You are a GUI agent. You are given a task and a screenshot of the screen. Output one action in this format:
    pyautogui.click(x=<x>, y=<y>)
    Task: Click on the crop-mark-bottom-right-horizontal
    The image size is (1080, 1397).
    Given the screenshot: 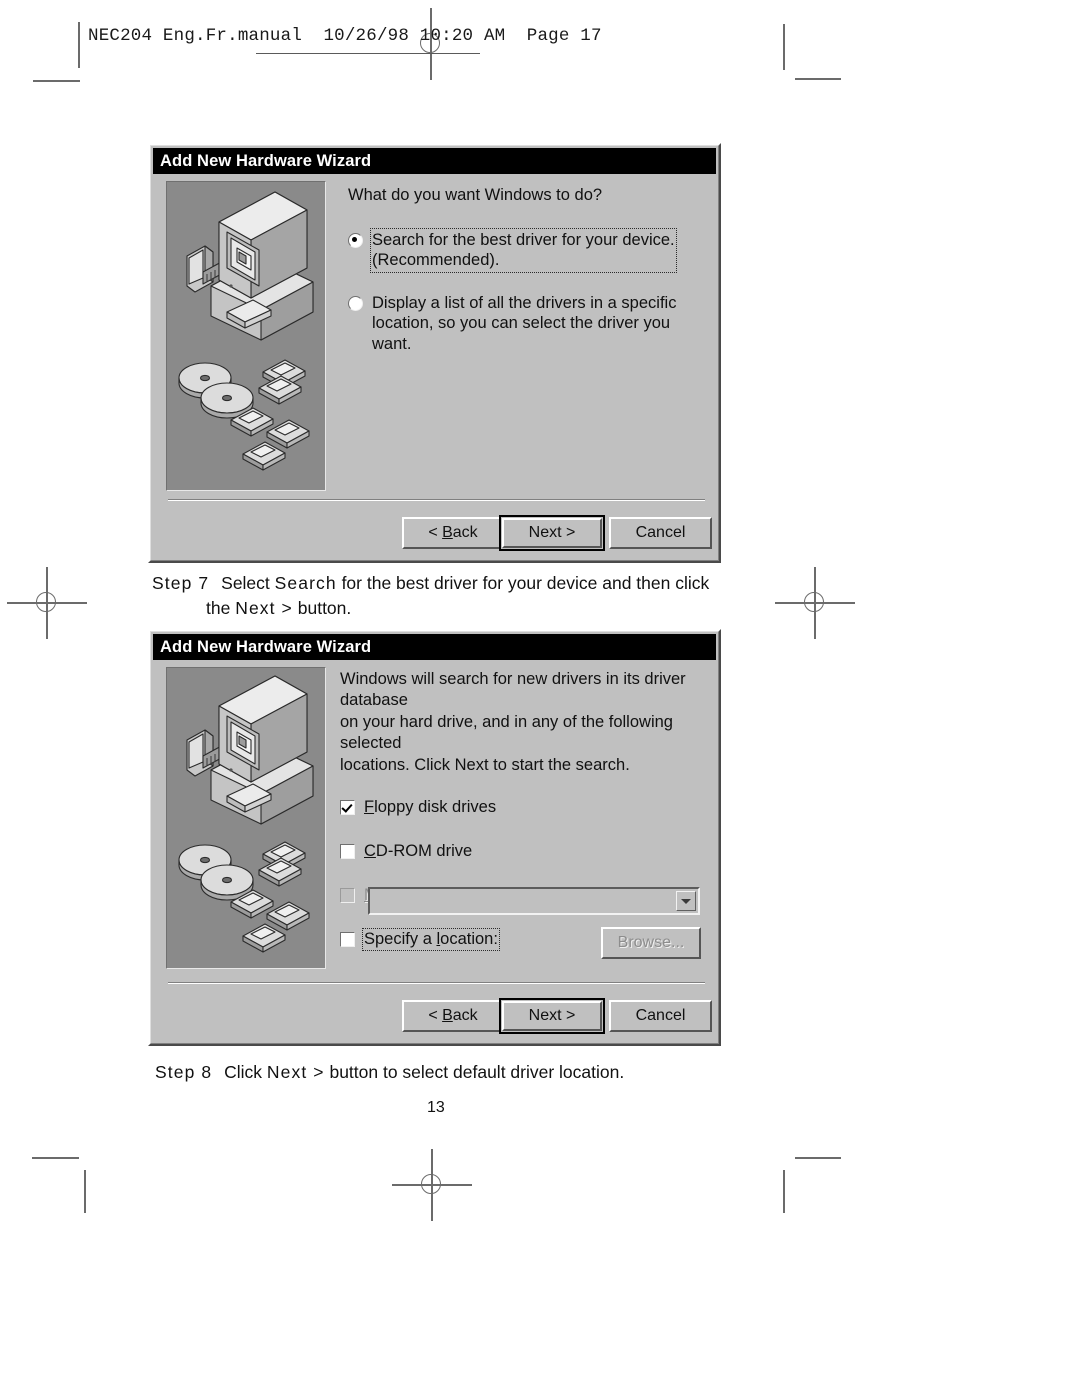 What is the action you would take?
    pyautogui.click(x=818, y=1158)
    